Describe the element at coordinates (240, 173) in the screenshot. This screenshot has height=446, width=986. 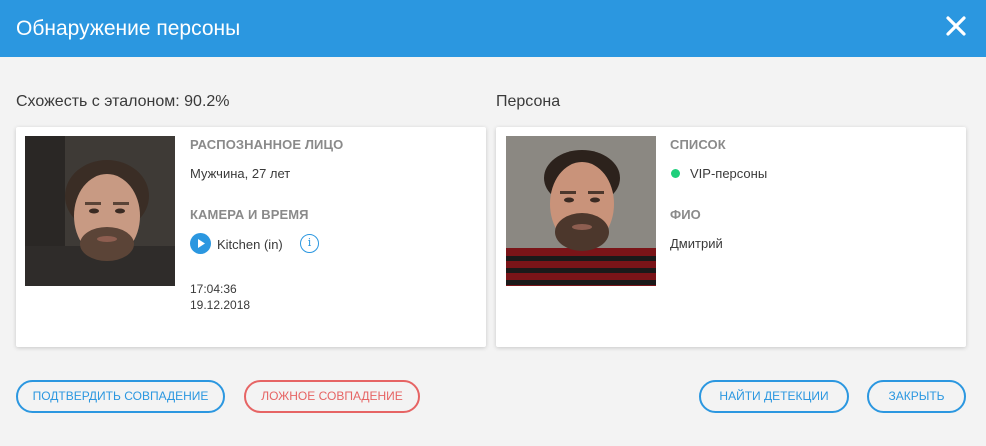
I see `recognized-face-value: Мужчина, 27 лет` at that location.